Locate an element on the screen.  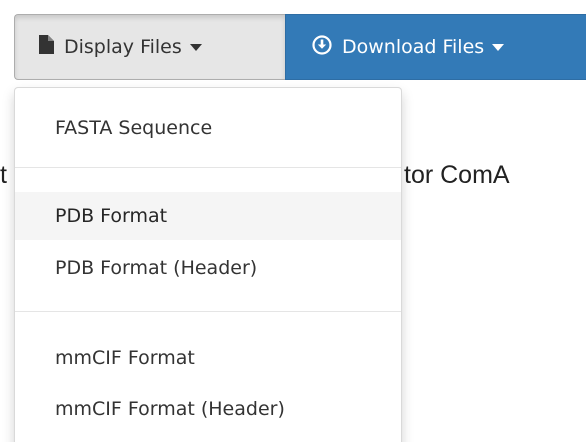
file-actions-button-group: Display Files Download Files is located at coordinates (300, 47).